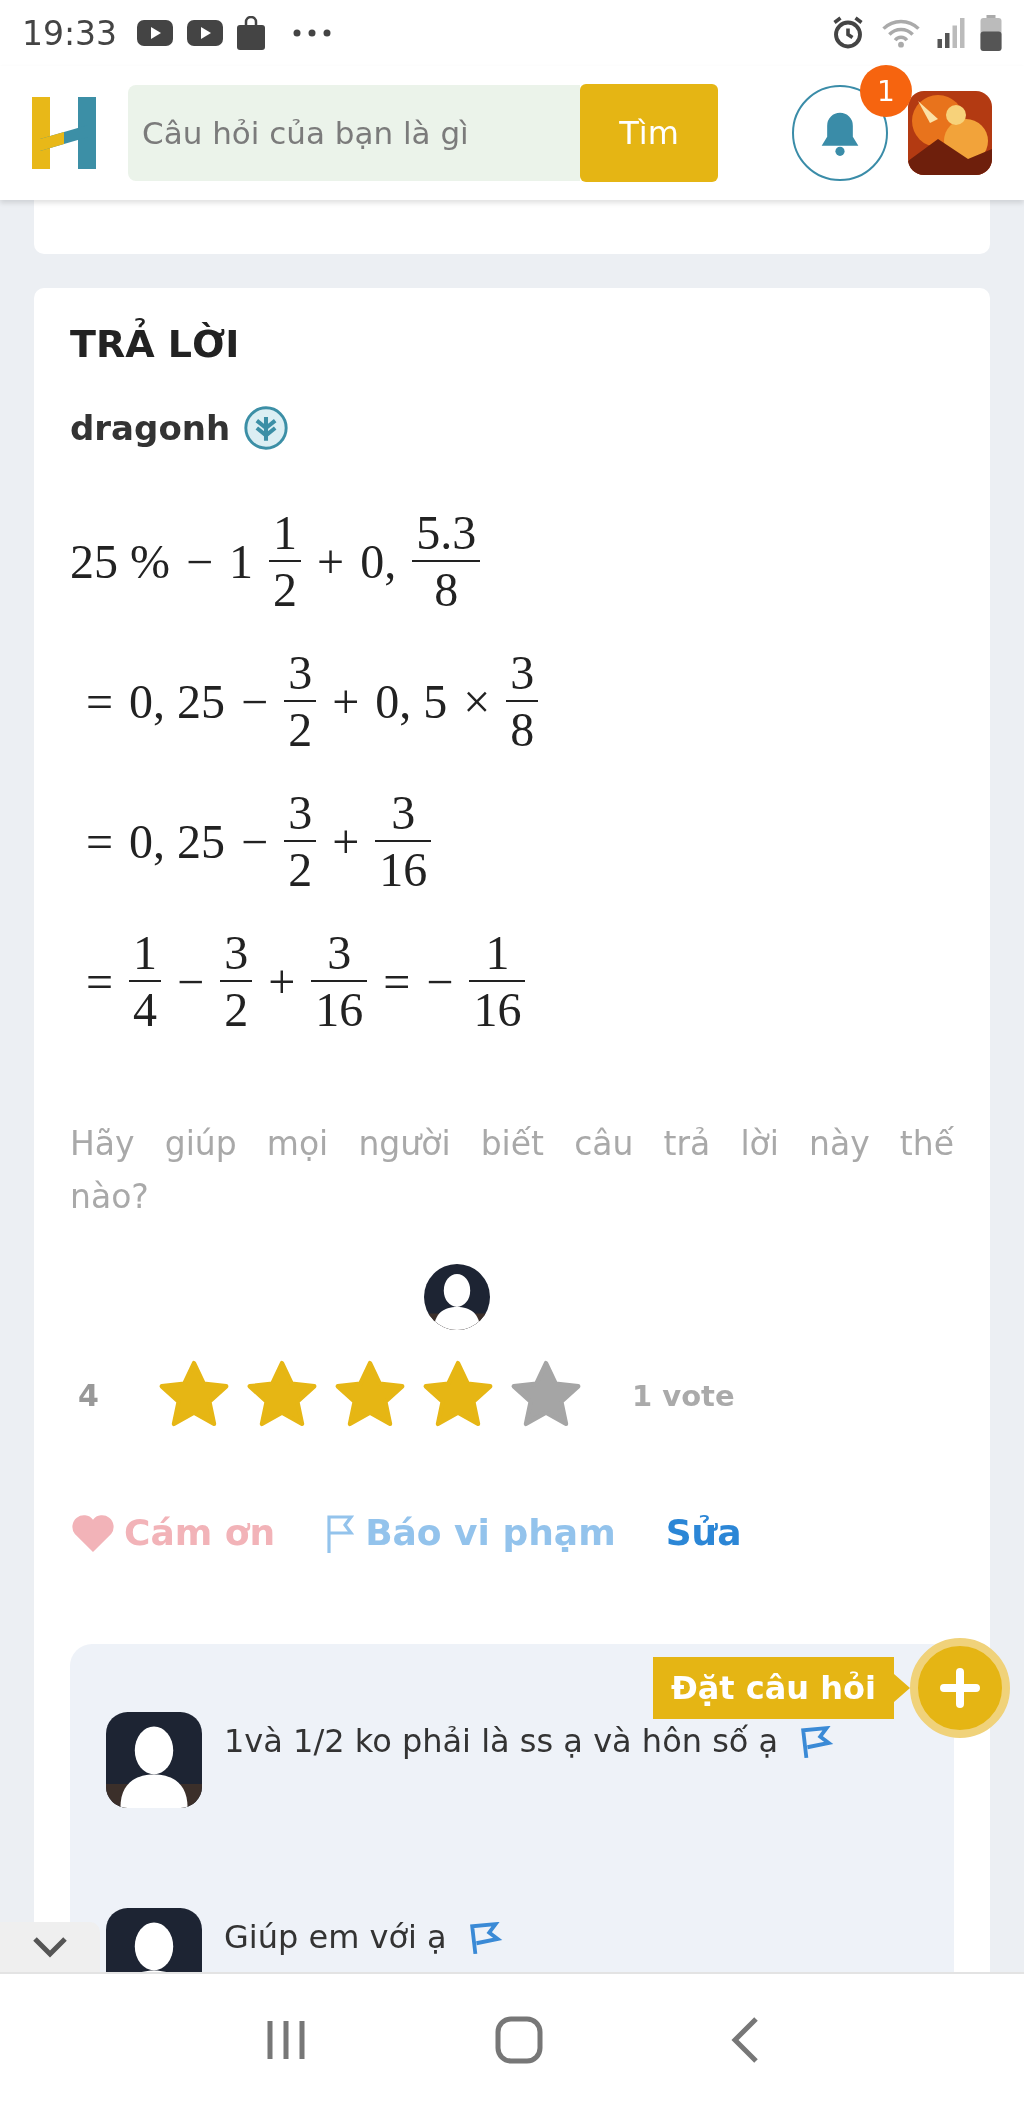 This screenshot has height=2106, width=1024. What do you see at coordinates (378, 561) in the screenshot?
I see `math-term: 0,` at bounding box center [378, 561].